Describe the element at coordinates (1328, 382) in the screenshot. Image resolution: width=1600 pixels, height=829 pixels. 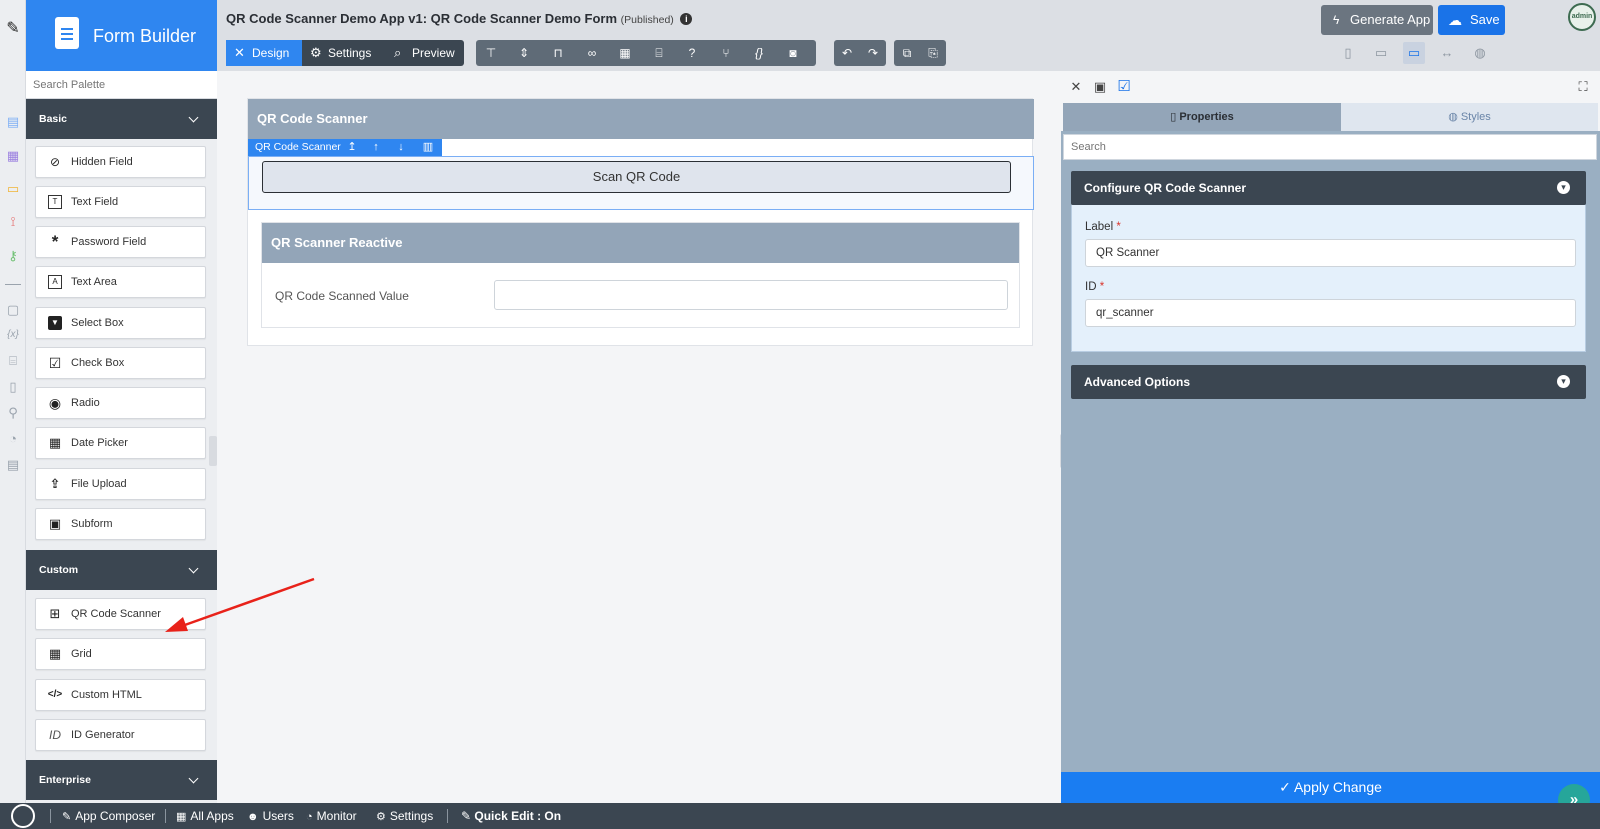
I see `advanced-options-accordion-header: Advanced Options ▾` at that location.